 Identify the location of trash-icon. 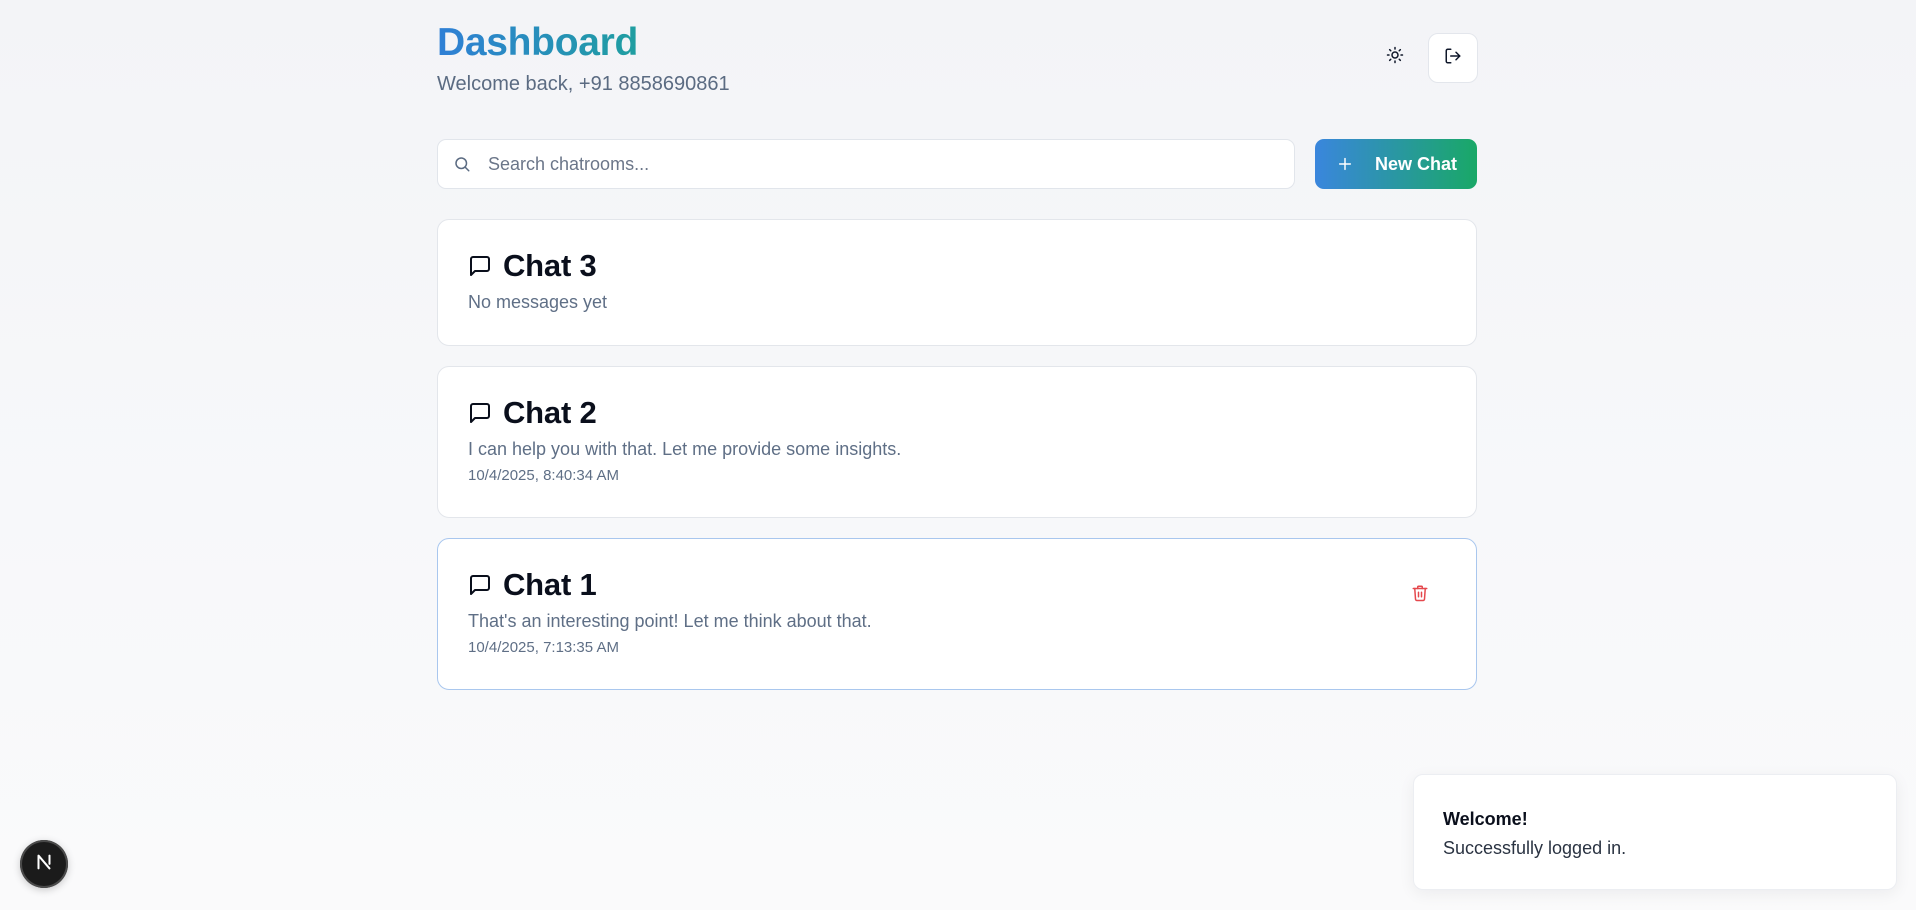
(1420, 595).